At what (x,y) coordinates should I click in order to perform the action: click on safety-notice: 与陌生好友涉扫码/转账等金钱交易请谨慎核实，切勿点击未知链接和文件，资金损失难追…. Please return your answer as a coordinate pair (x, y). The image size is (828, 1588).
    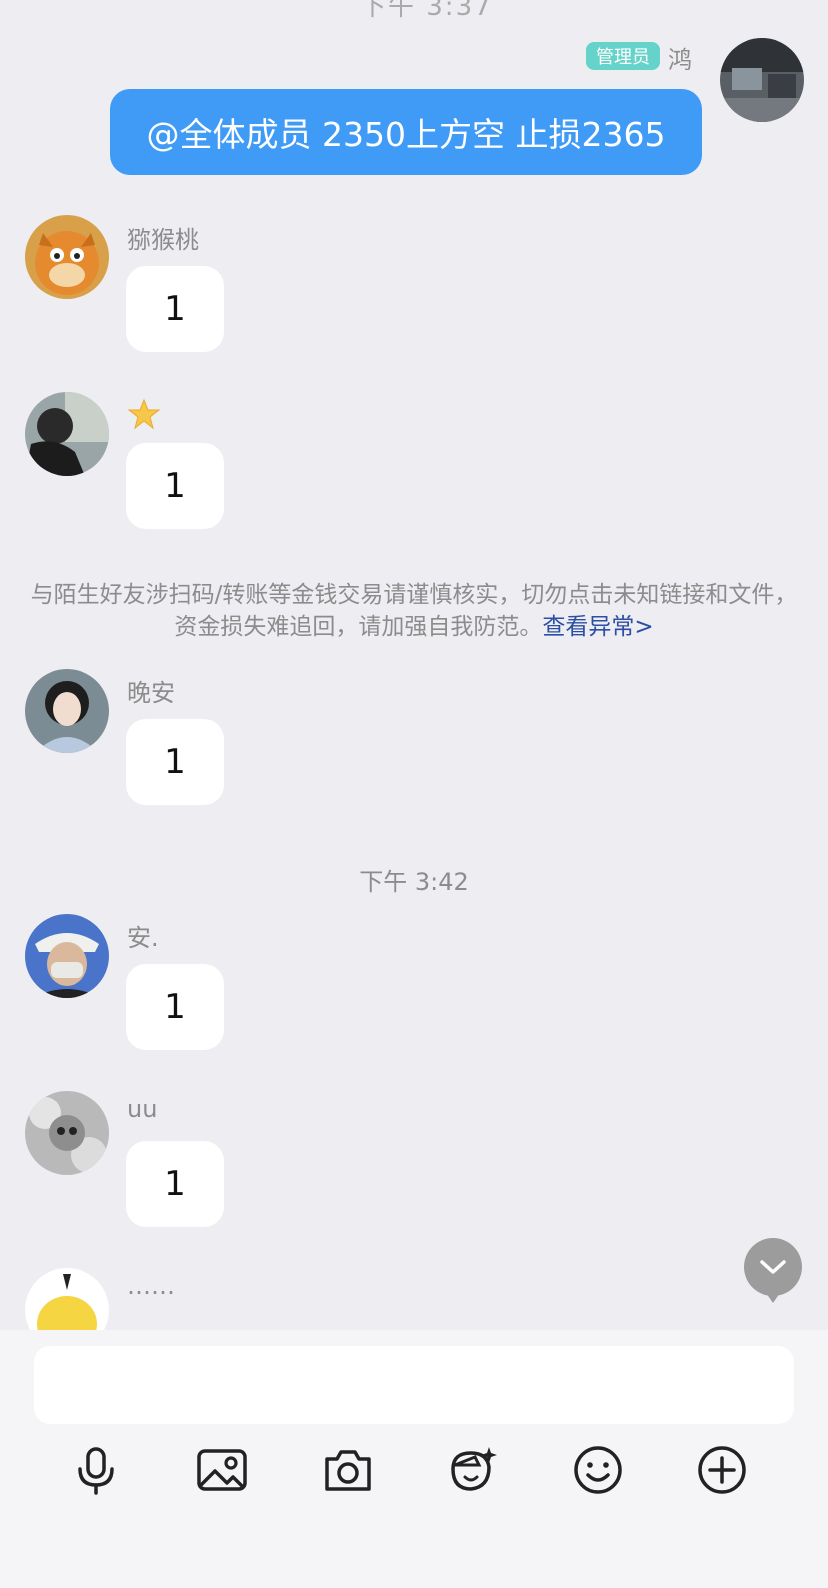
    Looking at the image, I should click on (414, 611).